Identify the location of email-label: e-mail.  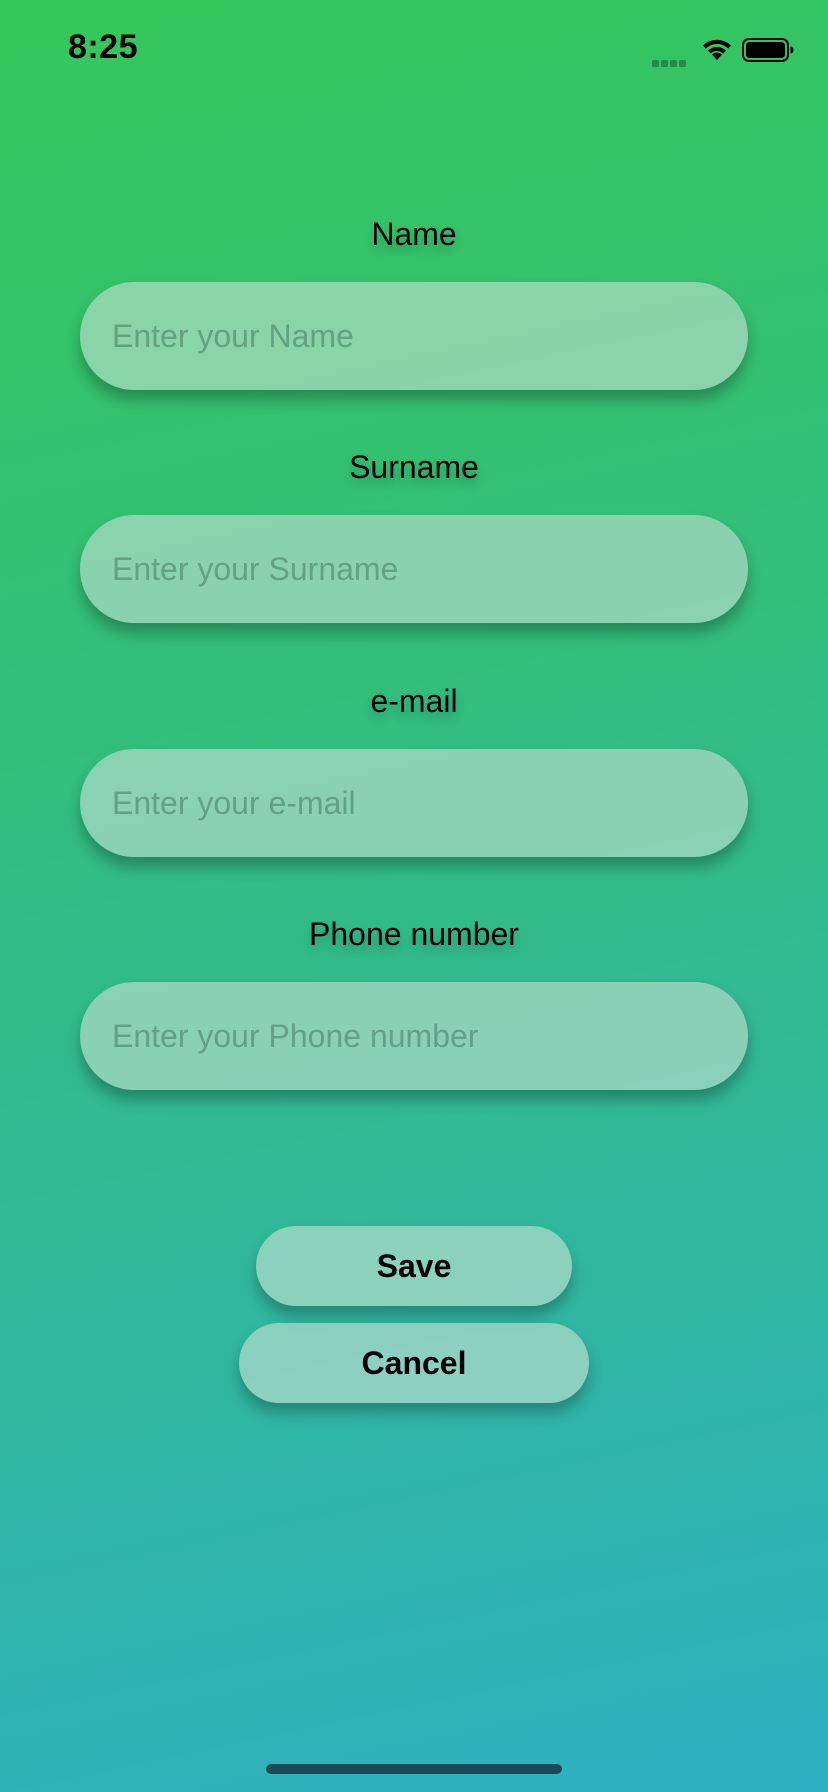
(414, 701).